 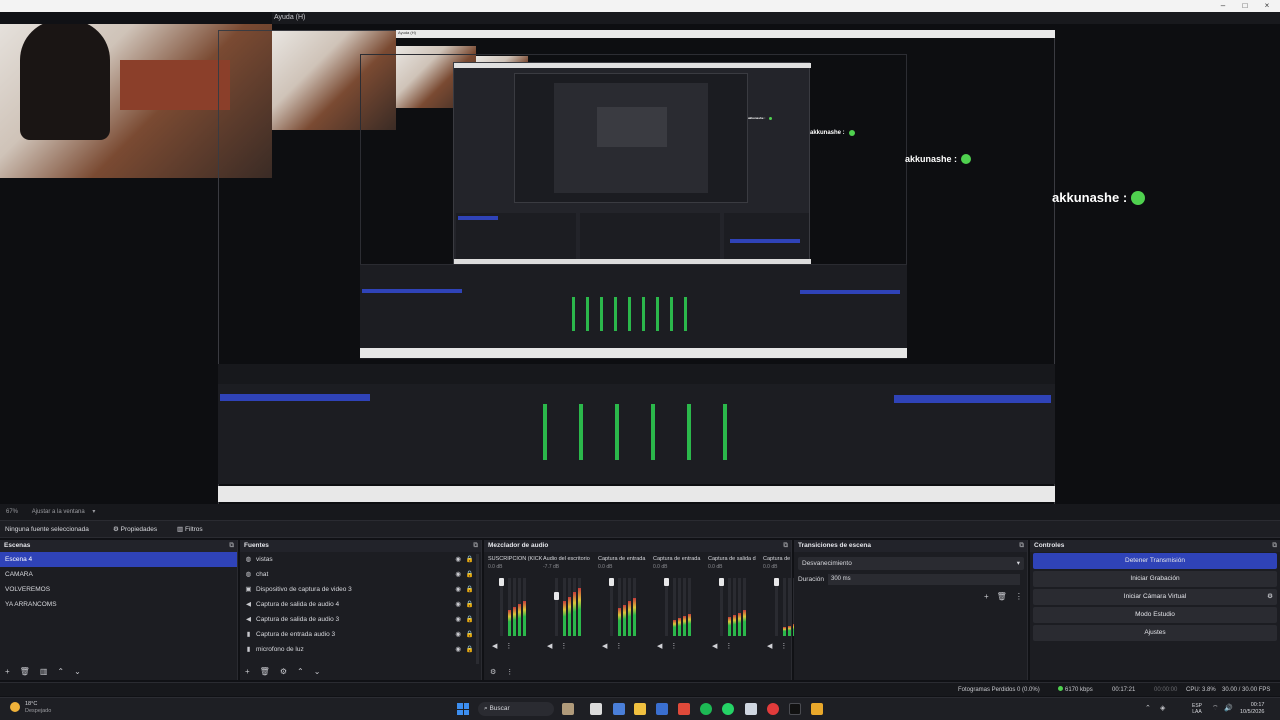 What do you see at coordinates (1148, 708) in the screenshot?
I see `tray-chevron-icon: ⌃` at bounding box center [1148, 708].